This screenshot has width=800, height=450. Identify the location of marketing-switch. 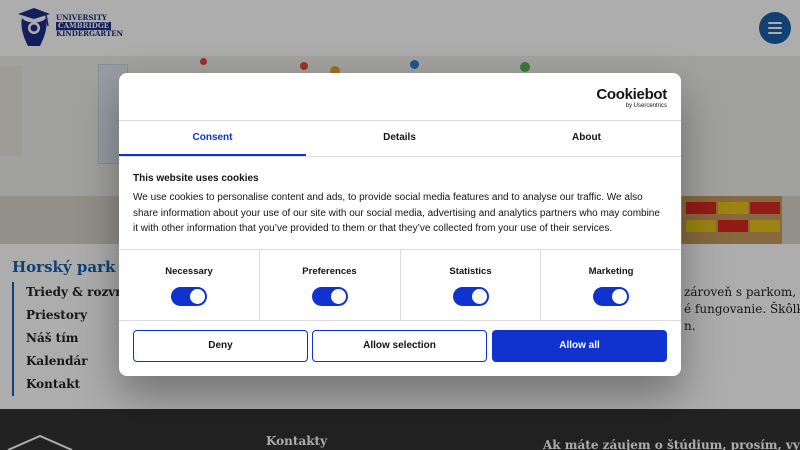
(611, 296).